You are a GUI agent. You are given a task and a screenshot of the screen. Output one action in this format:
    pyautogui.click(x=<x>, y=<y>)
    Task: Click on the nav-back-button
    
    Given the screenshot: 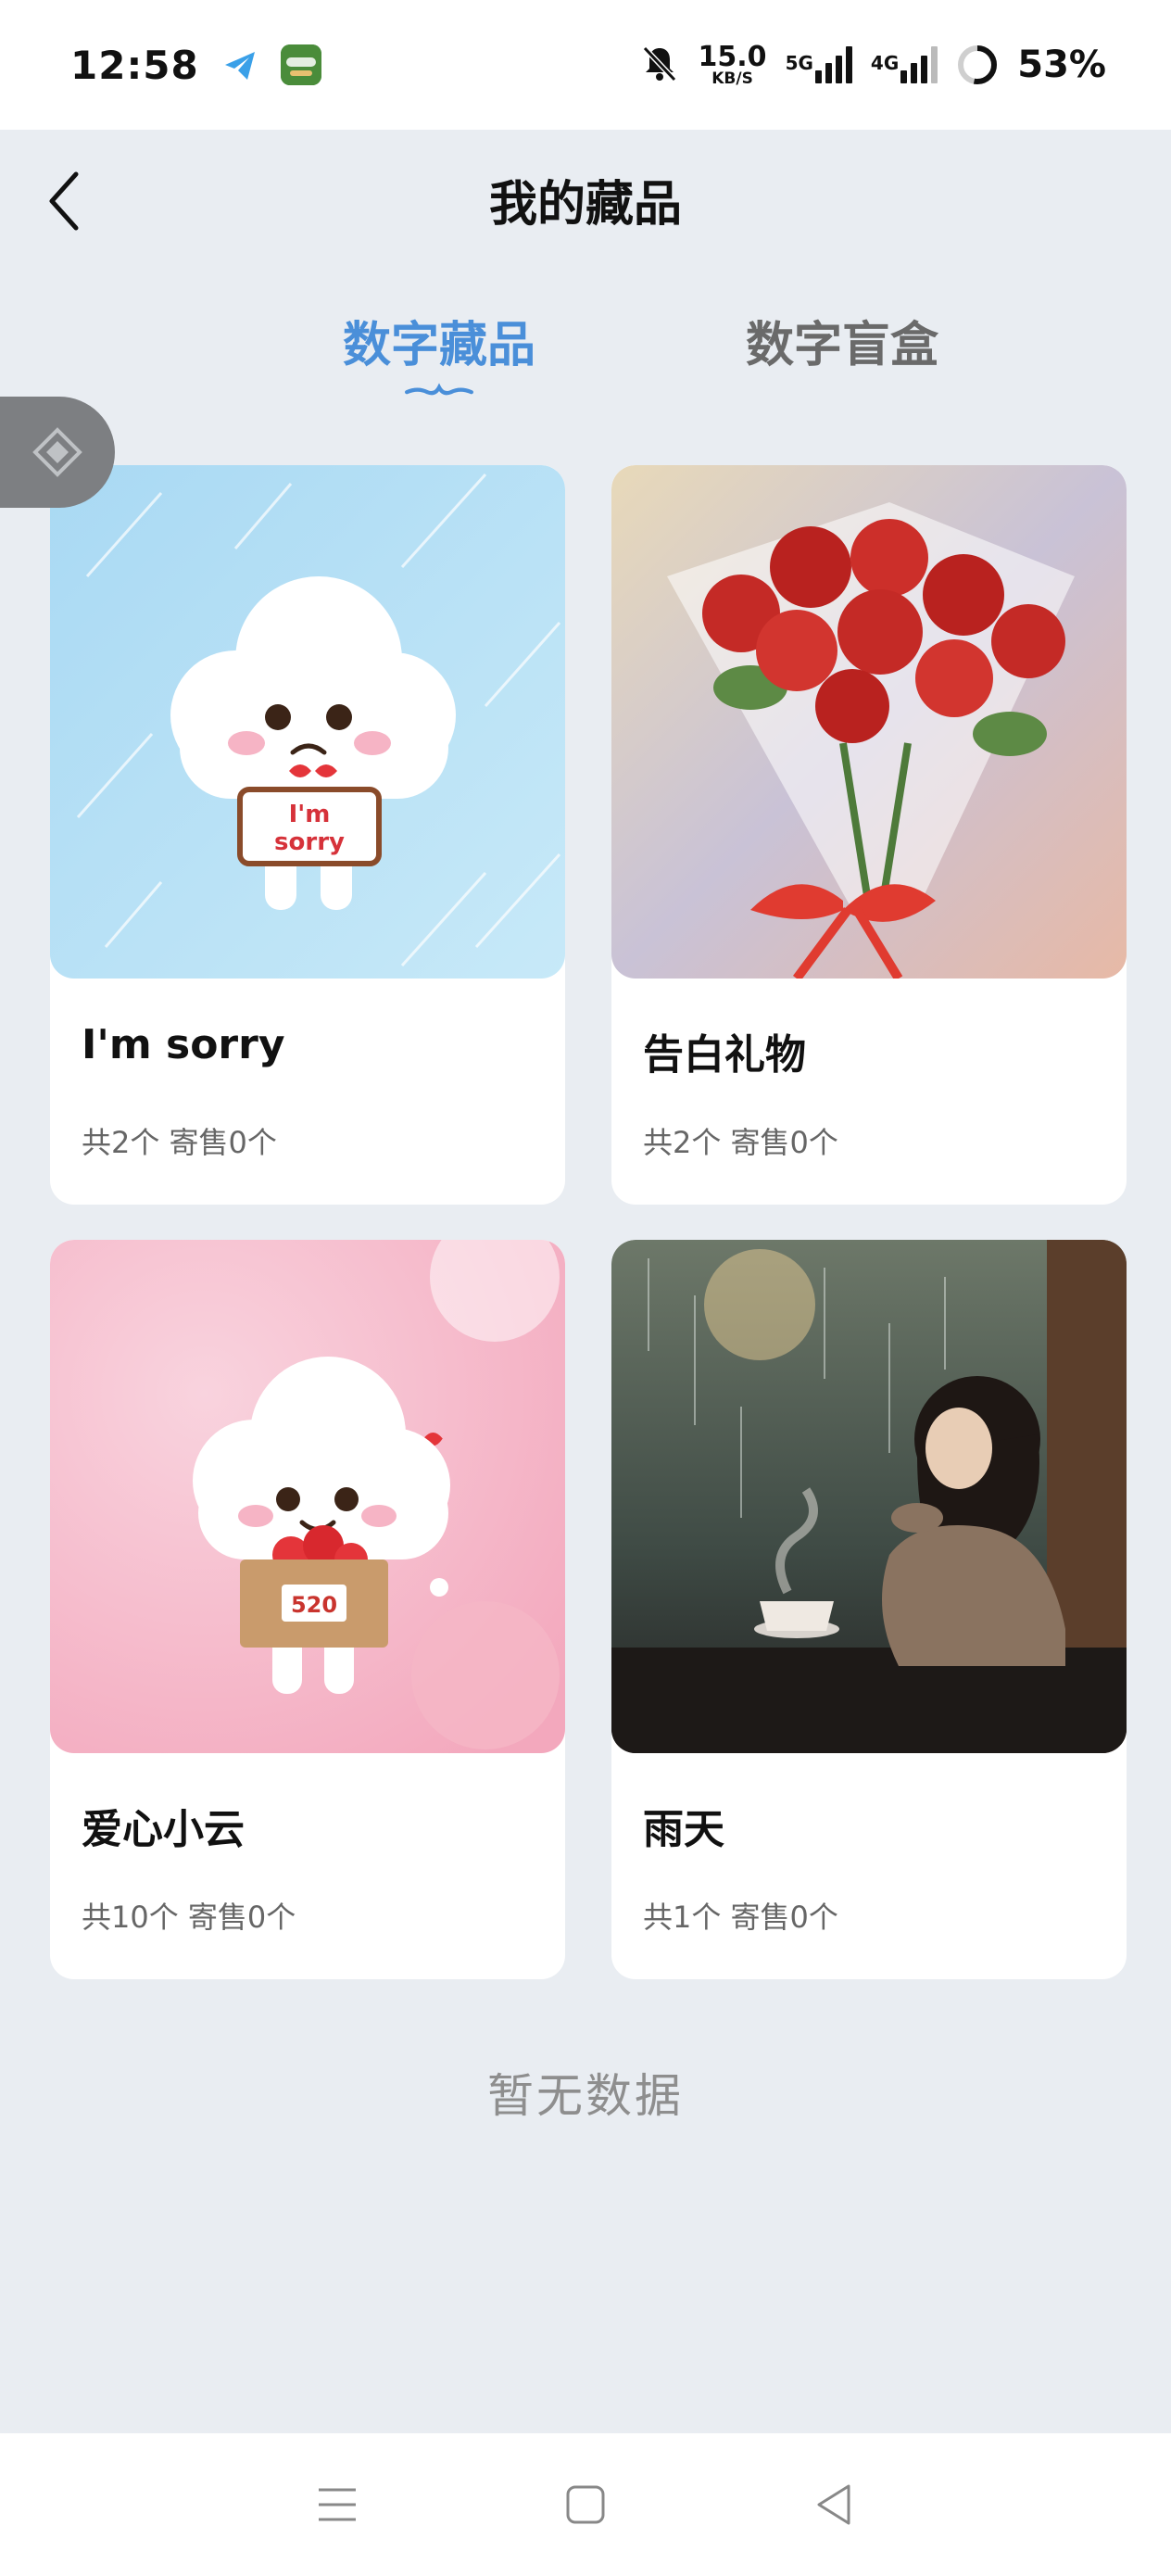 What is the action you would take?
    pyautogui.click(x=834, y=2505)
    